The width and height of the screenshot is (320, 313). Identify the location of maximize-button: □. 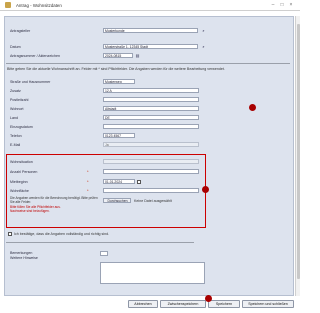
(282, 5).